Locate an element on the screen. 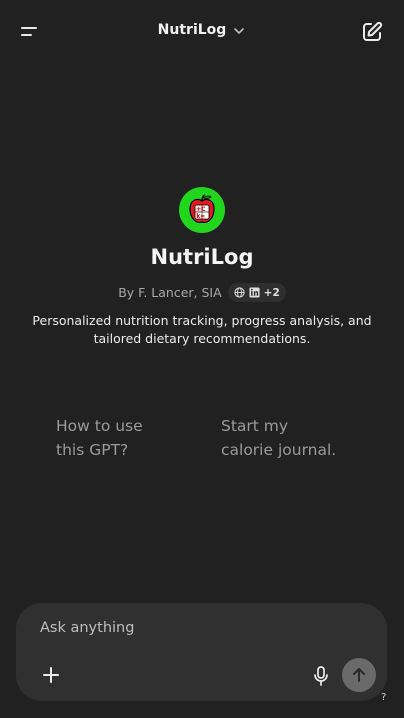 This screenshot has height=718, width=404. edit-icon is located at coordinates (373, 31).